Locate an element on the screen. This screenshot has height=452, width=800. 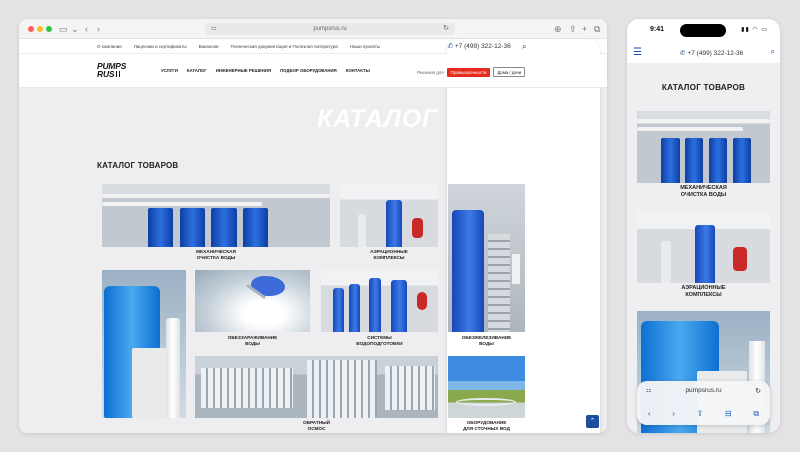
catalog-tile-water-systems: СИСТЕМЫ ВОДОПОДГОТОВКИ is located at coordinates (379, 310).